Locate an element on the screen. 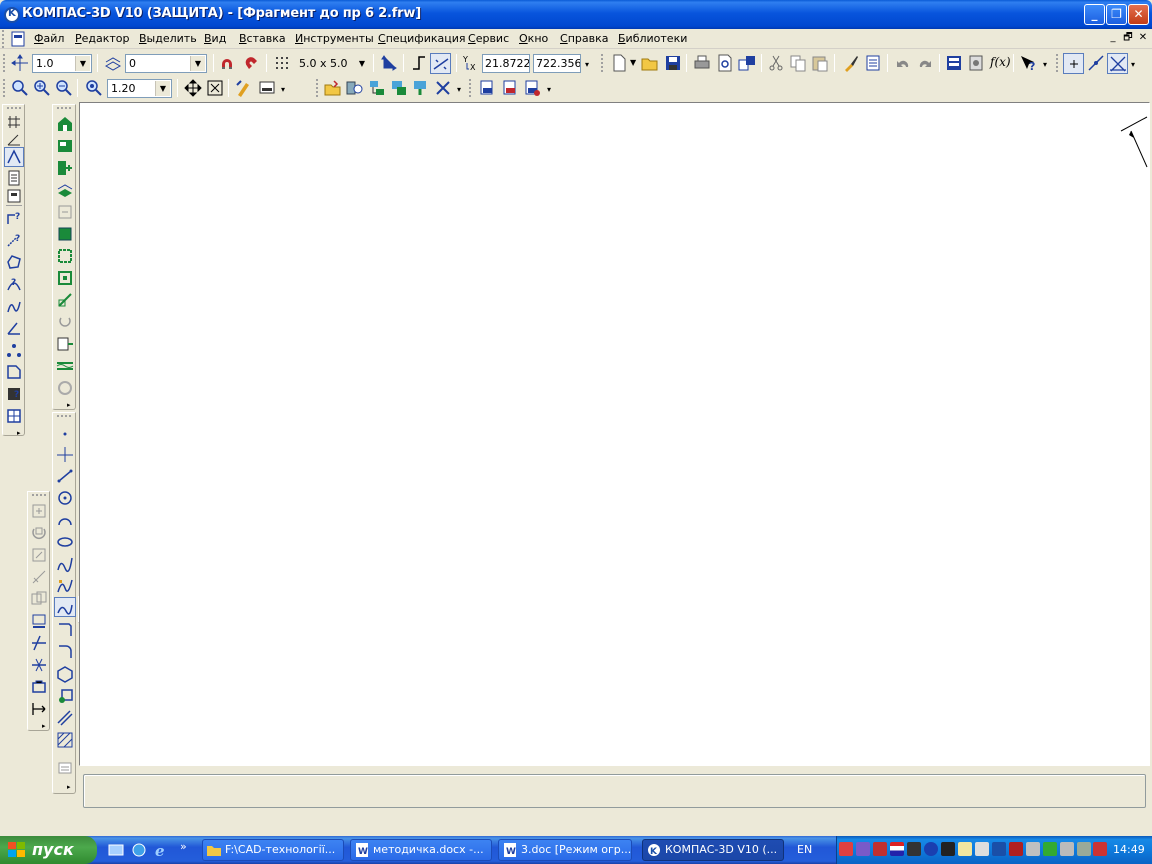 The image size is (1152, 864). quicklaunch-overflow-icon: » is located at coordinates (183, 846).